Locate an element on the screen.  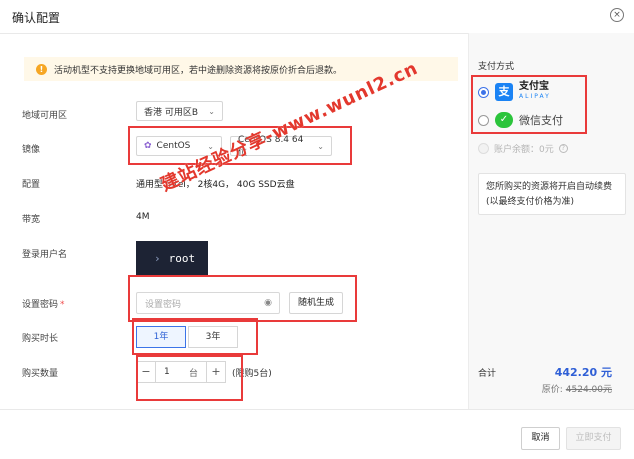
prompt-icon: › is located at coordinates (157, 258).